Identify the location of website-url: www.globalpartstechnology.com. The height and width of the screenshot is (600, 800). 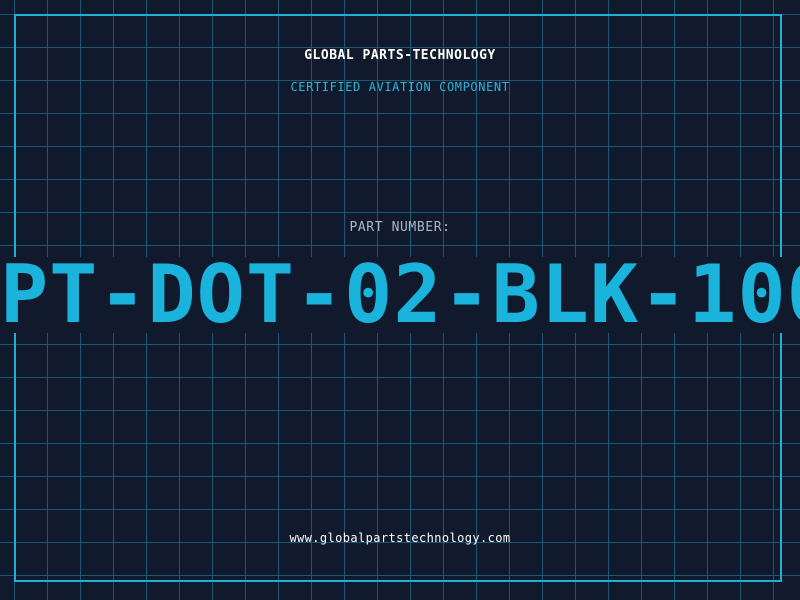
(400, 538).